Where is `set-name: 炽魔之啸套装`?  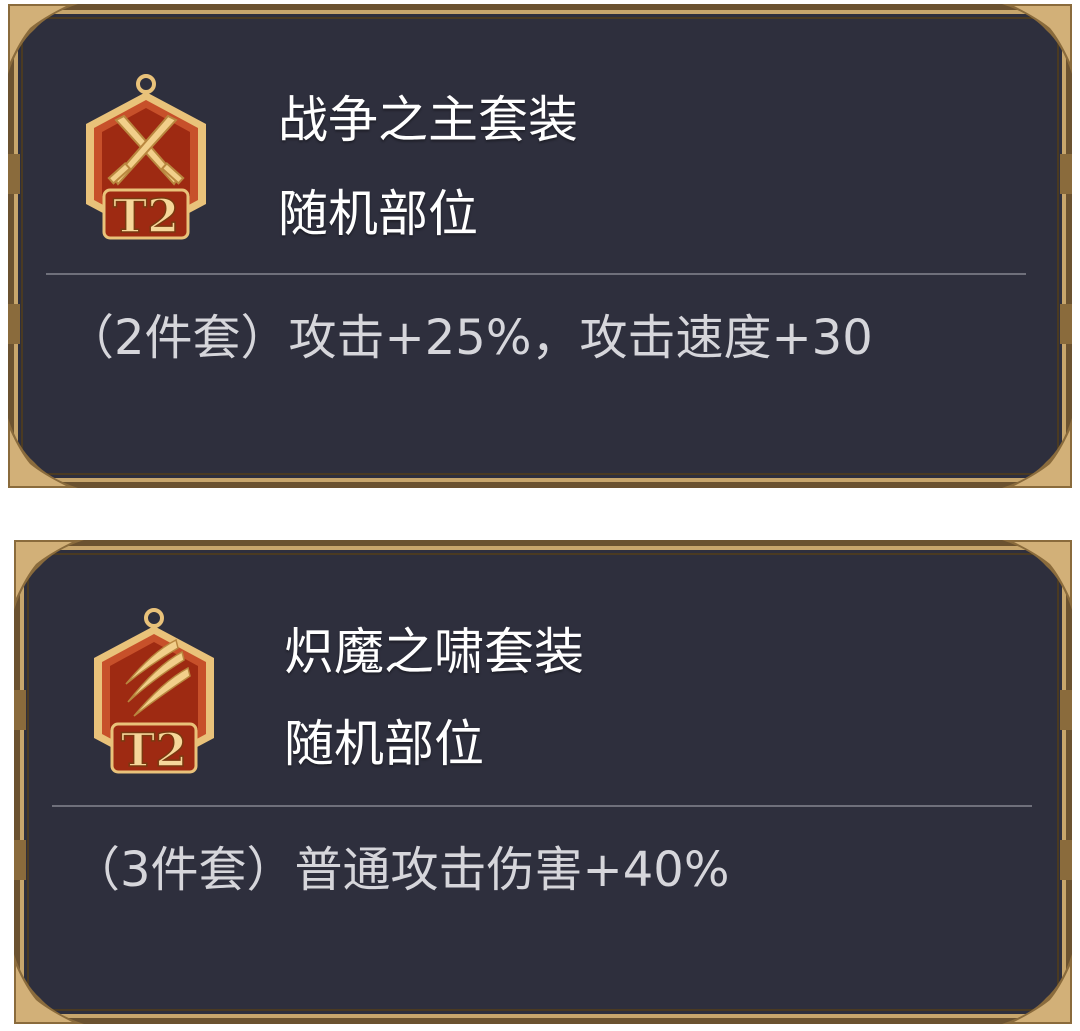
set-name: 炽魔之啸套装 is located at coordinates (434, 652).